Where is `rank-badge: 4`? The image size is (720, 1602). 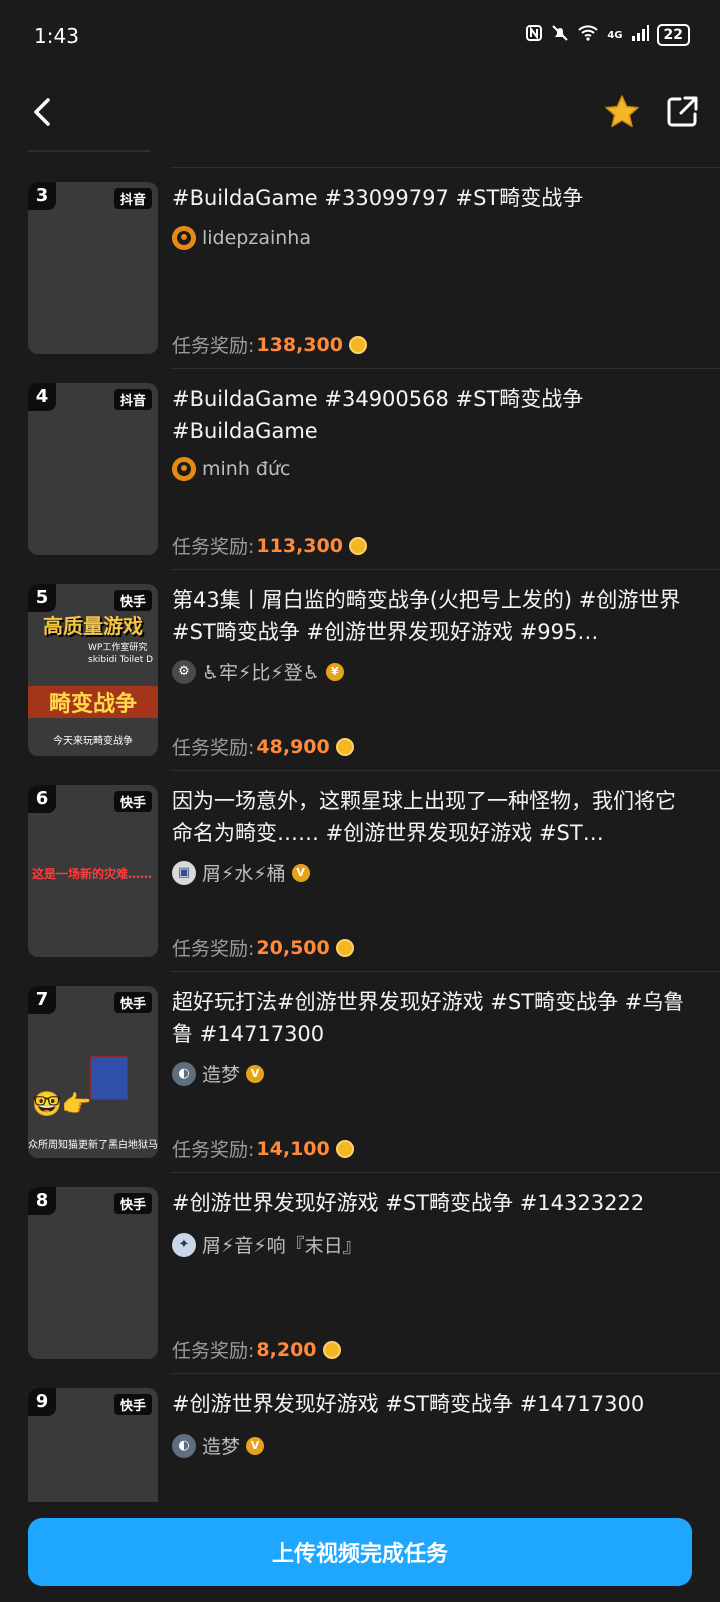
rank-badge: 4 is located at coordinates (42, 397).